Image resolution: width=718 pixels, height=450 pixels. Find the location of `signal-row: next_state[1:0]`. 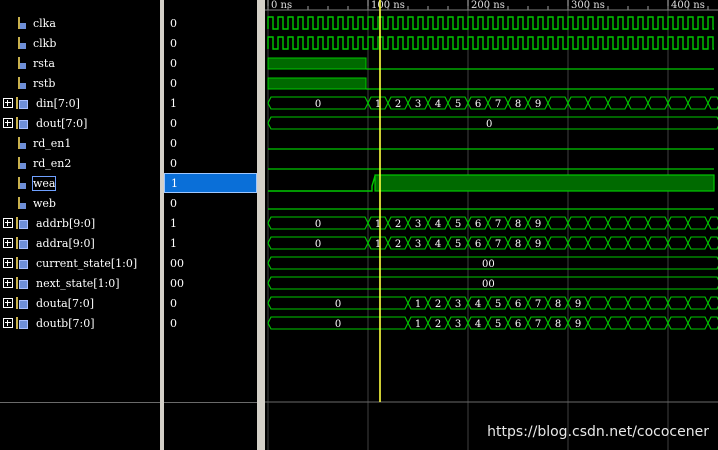

signal-row: next_state[1:0] is located at coordinates (60, 283).